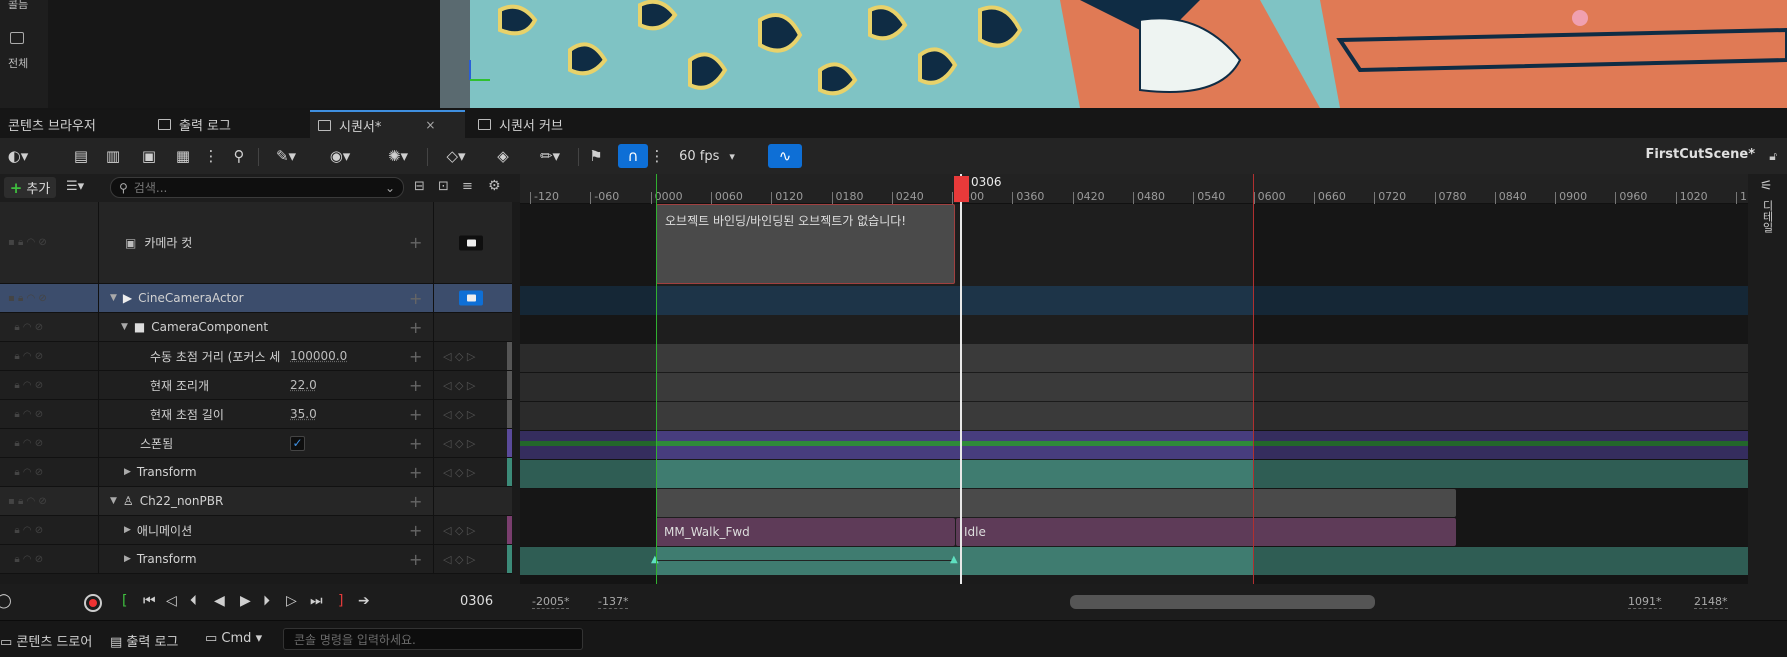  I want to click on step-back-icon: ⏴, so click(193, 601).